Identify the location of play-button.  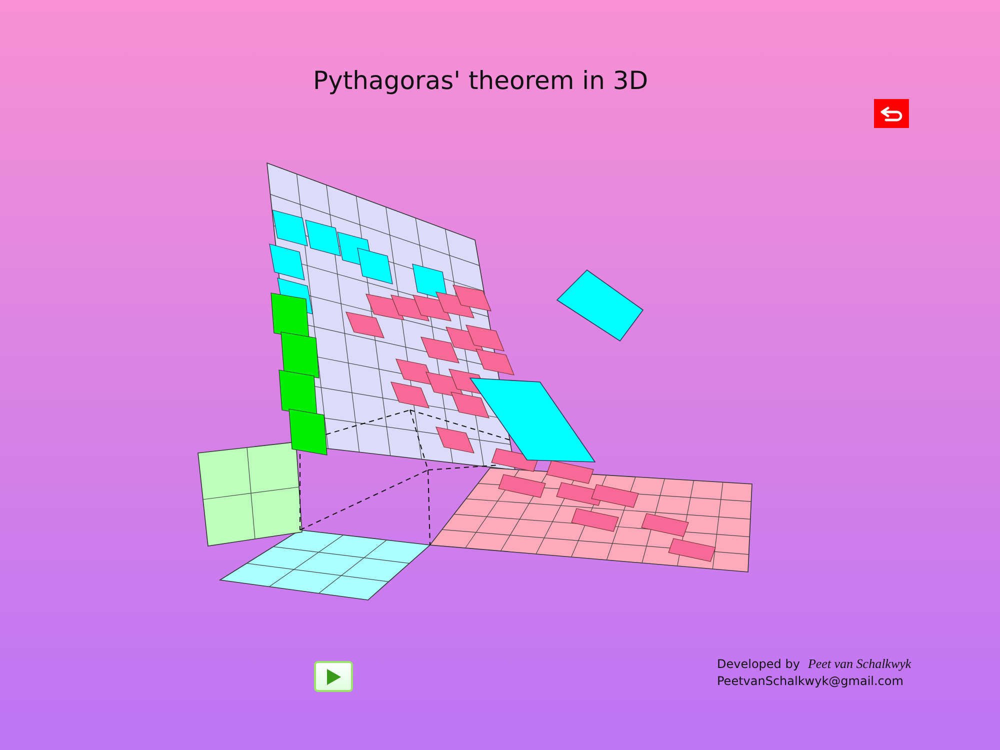
(333, 676).